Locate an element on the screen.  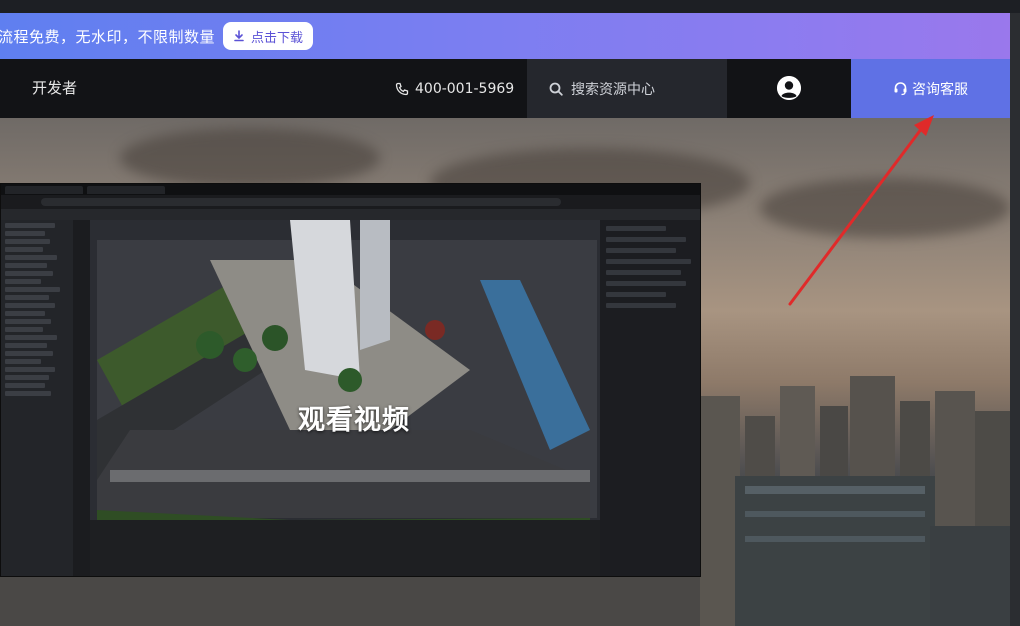
search-box: 搜索资源中心 is located at coordinates (627, 88).